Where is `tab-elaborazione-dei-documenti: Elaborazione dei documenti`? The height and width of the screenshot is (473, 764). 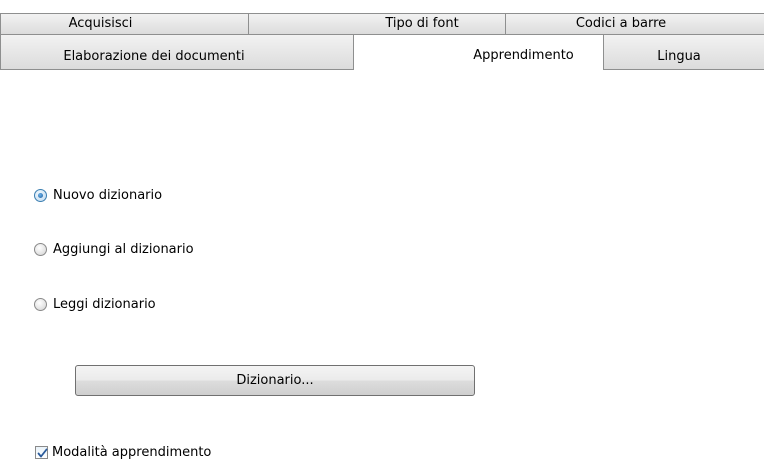
tab-elaborazione-dei-documenti: Elaborazione dei documenti is located at coordinates (177, 52).